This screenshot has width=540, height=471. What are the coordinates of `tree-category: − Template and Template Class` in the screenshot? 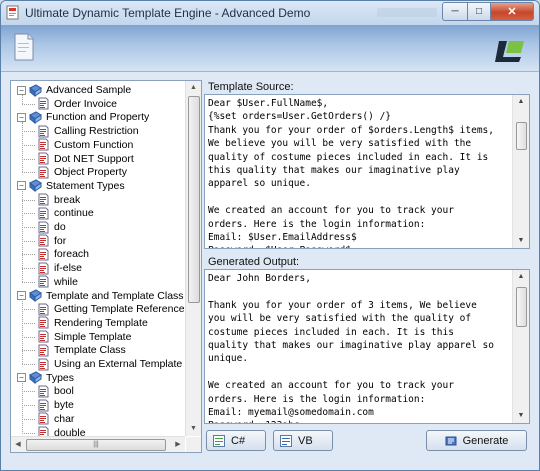 It's located at (100, 296).